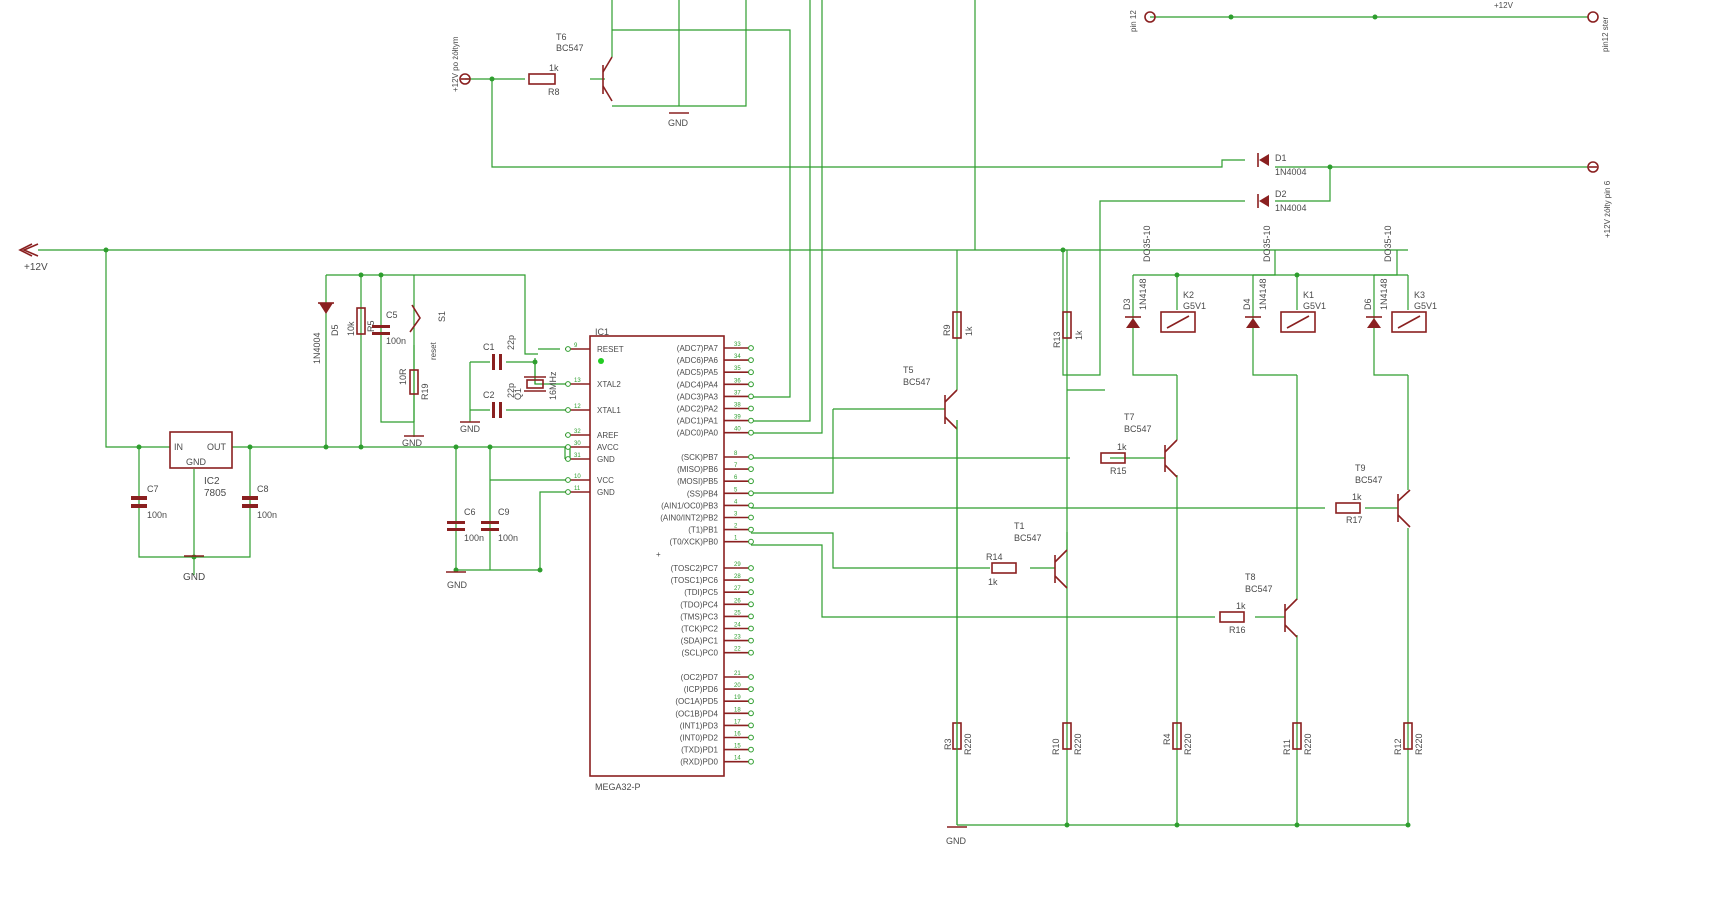  What do you see at coordinates (737, 698) in the screenshot?
I see `ic1-pin-number: 19` at bounding box center [737, 698].